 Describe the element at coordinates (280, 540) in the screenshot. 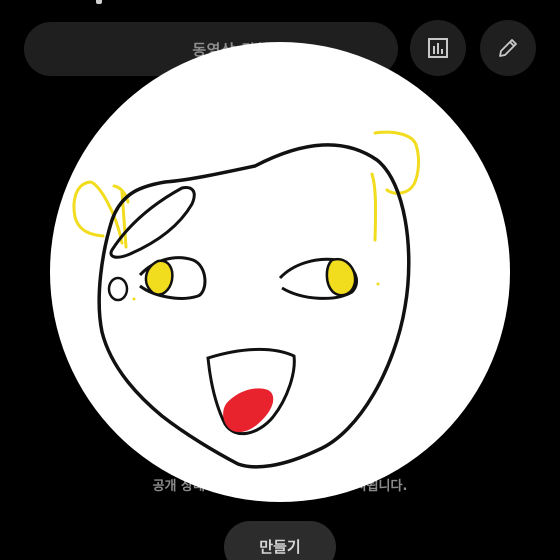

I see `create-button: 만들기` at that location.